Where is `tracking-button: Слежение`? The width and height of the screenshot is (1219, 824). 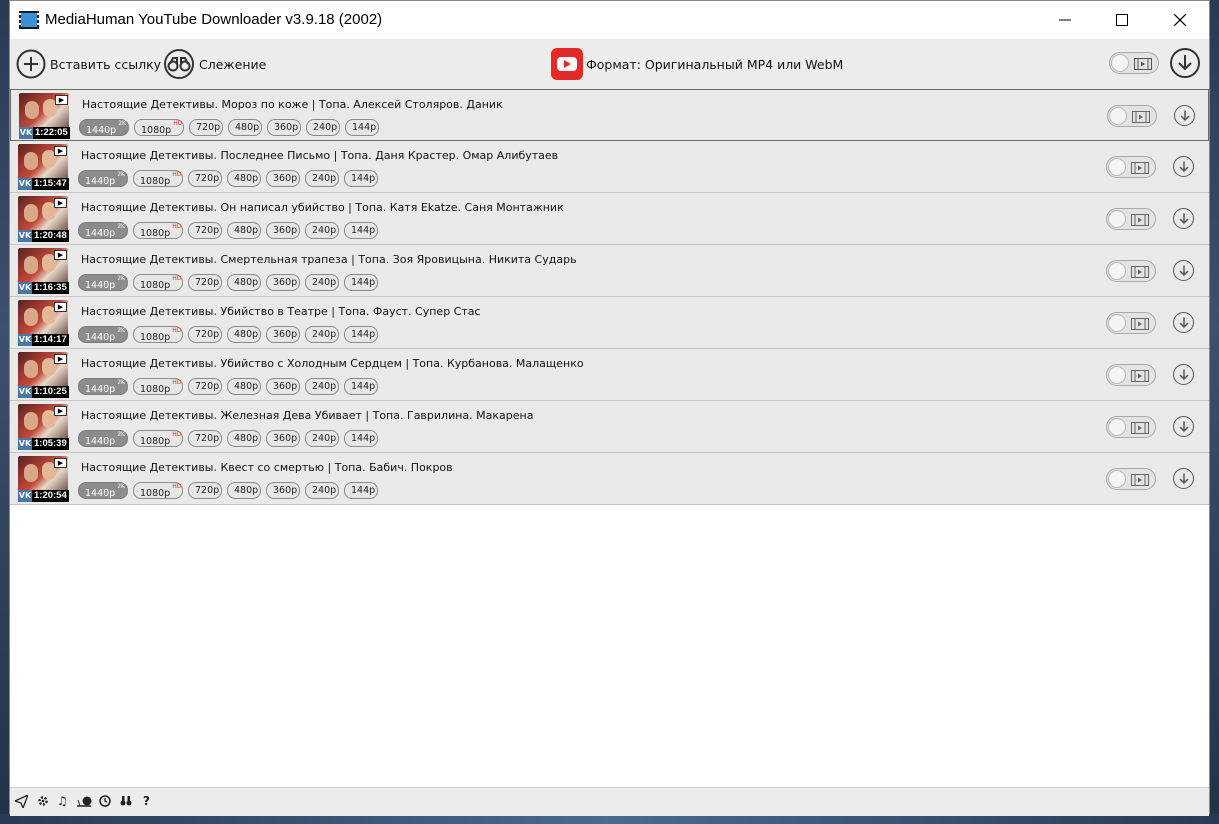
tracking-button: Слежение is located at coordinates (214, 64).